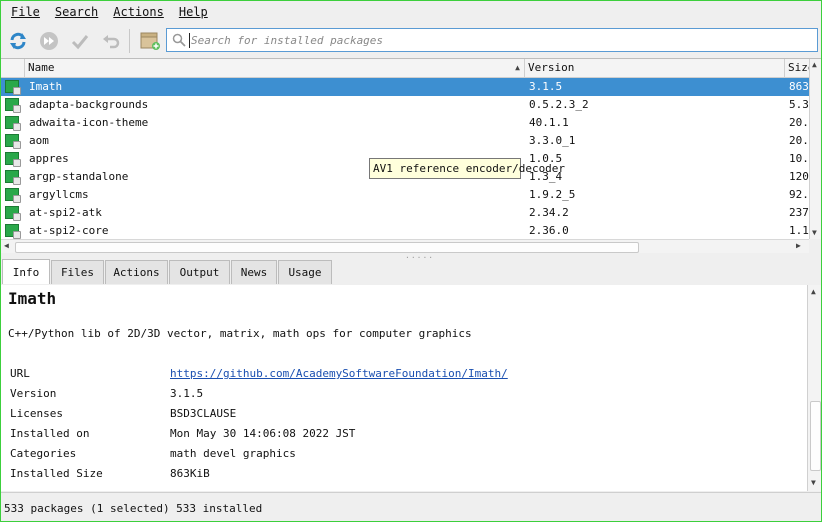 This screenshot has height=522, width=822. What do you see at coordinates (467, 168) in the screenshot?
I see `tooltip: AV1 reference encoder/decoder` at bounding box center [467, 168].